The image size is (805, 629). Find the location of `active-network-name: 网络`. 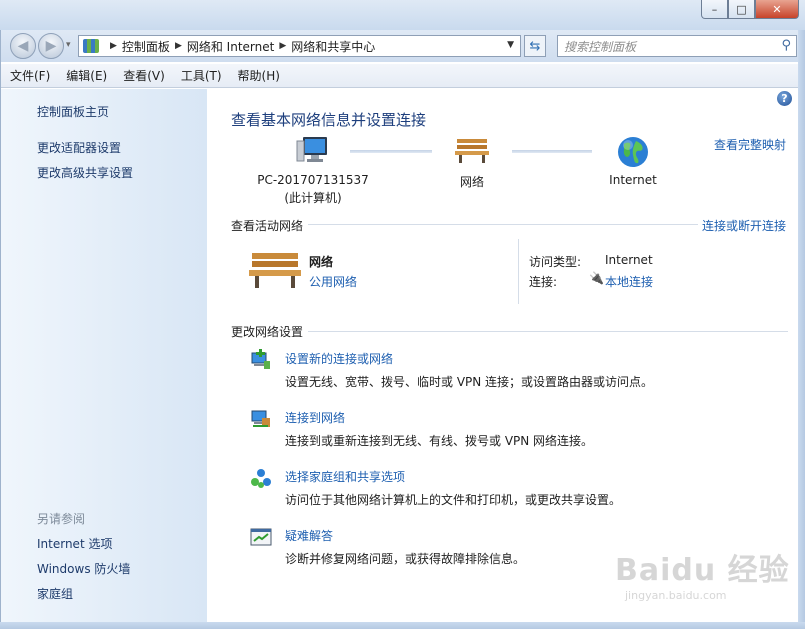

active-network-name: 网络 is located at coordinates (321, 262).